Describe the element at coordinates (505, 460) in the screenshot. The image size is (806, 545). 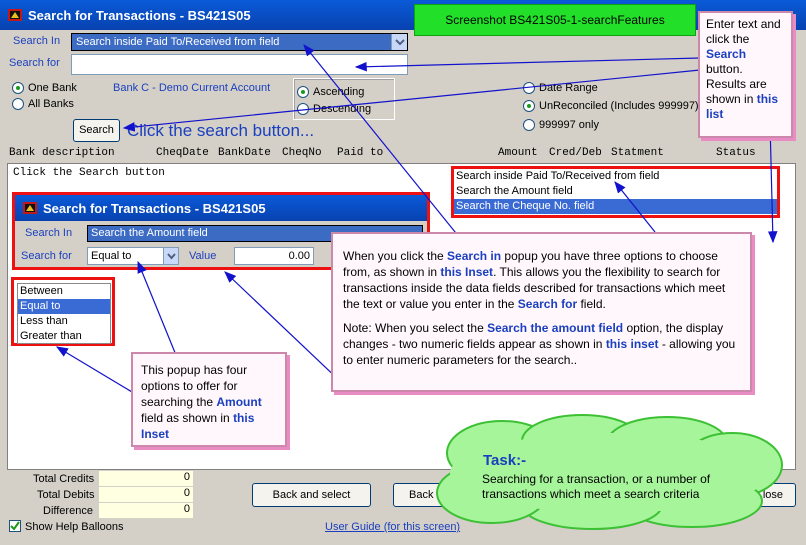
I see `task-title: Task:-` at that location.